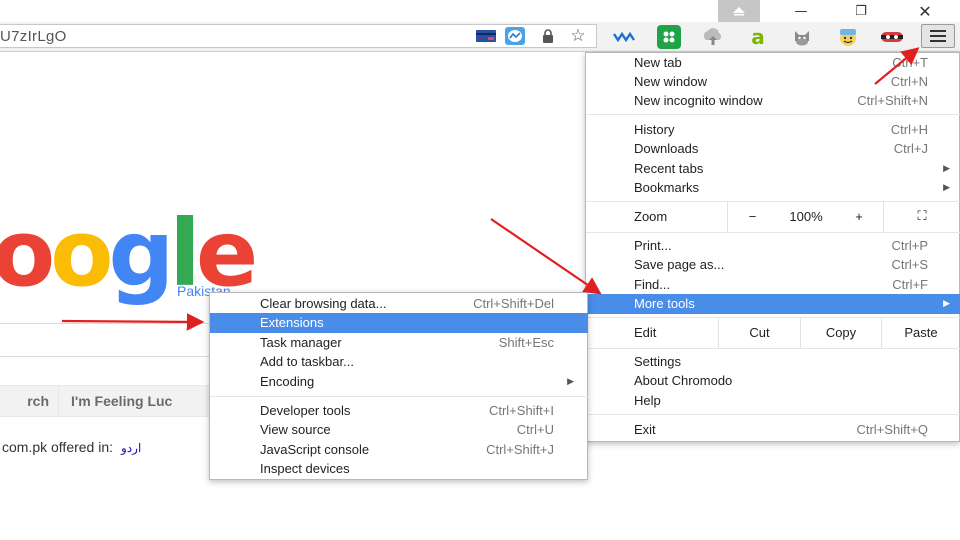 The width and height of the screenshot is (960, 540). I want to click on messenger-icon, so click(515, 36).